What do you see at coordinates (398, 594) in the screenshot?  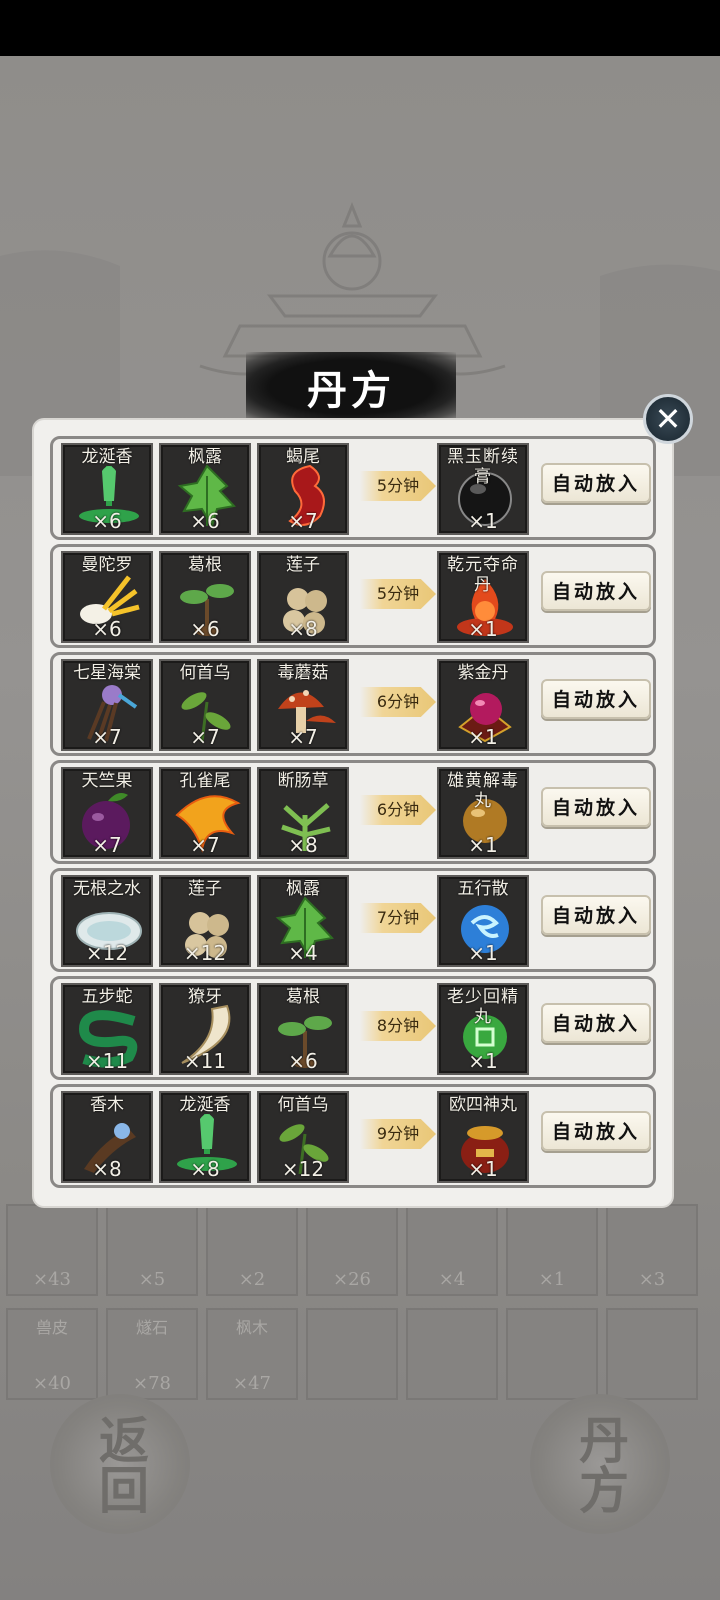 I see `brew-time-arrow: 5分钟` at bounding box center [398, 594].